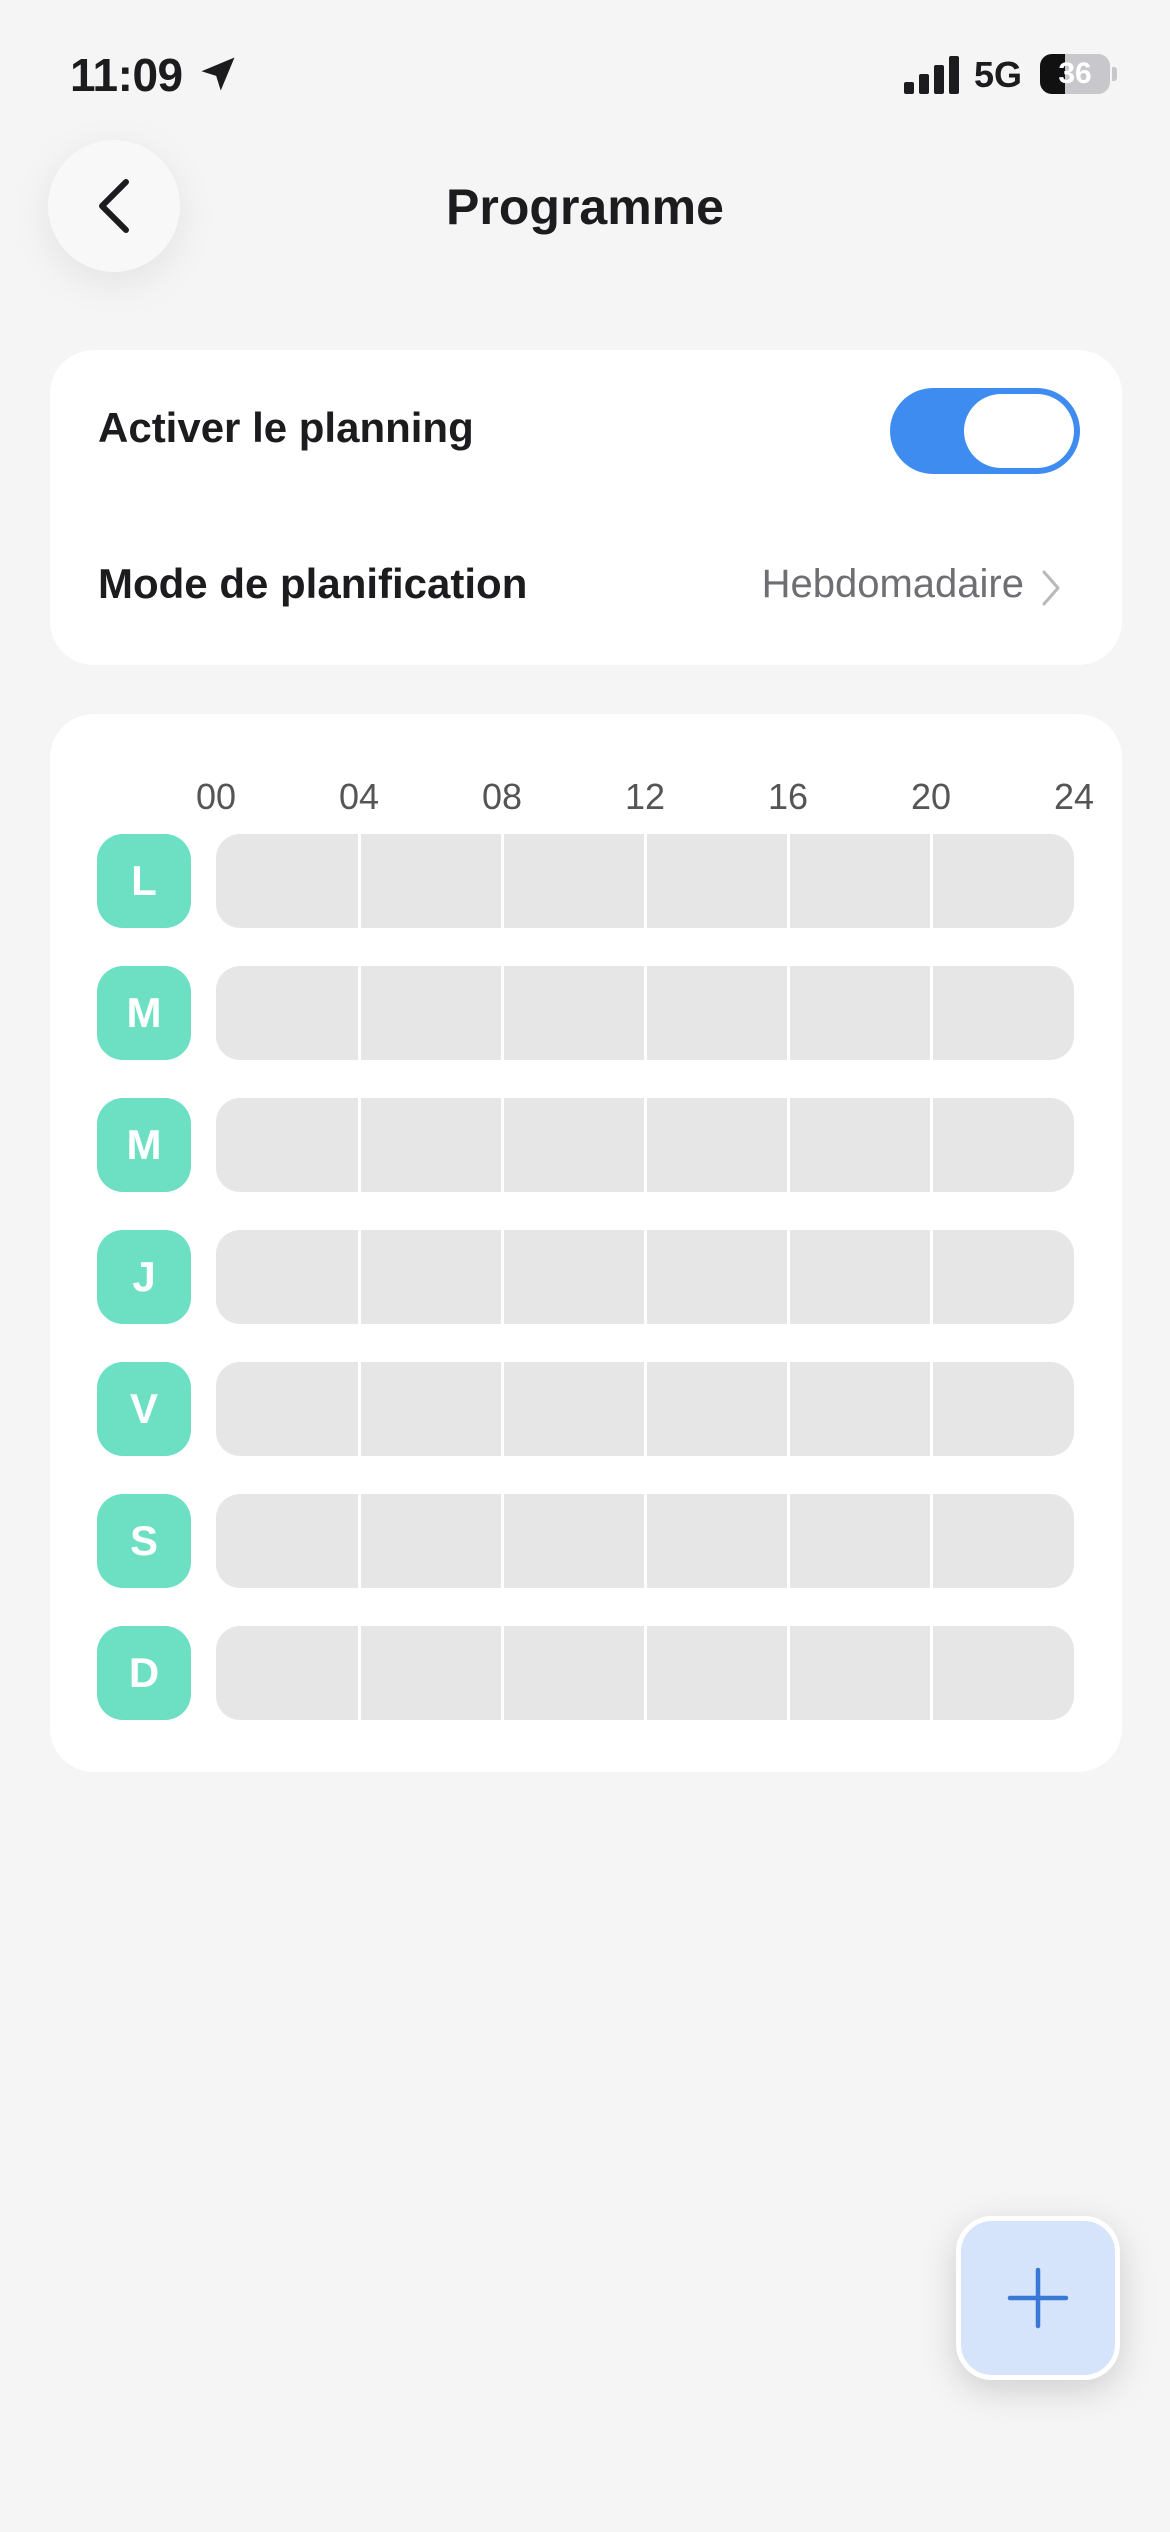  Describe the element at coordinates (931, 796) in the screenshot. I see `hour-label: 20` at that location.